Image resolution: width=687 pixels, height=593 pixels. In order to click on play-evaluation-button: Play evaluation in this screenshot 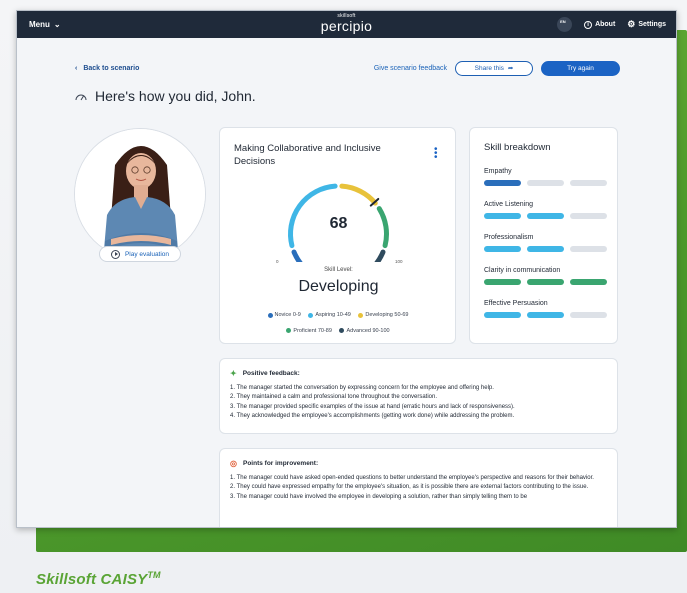, I will do `click(140, 254)`.